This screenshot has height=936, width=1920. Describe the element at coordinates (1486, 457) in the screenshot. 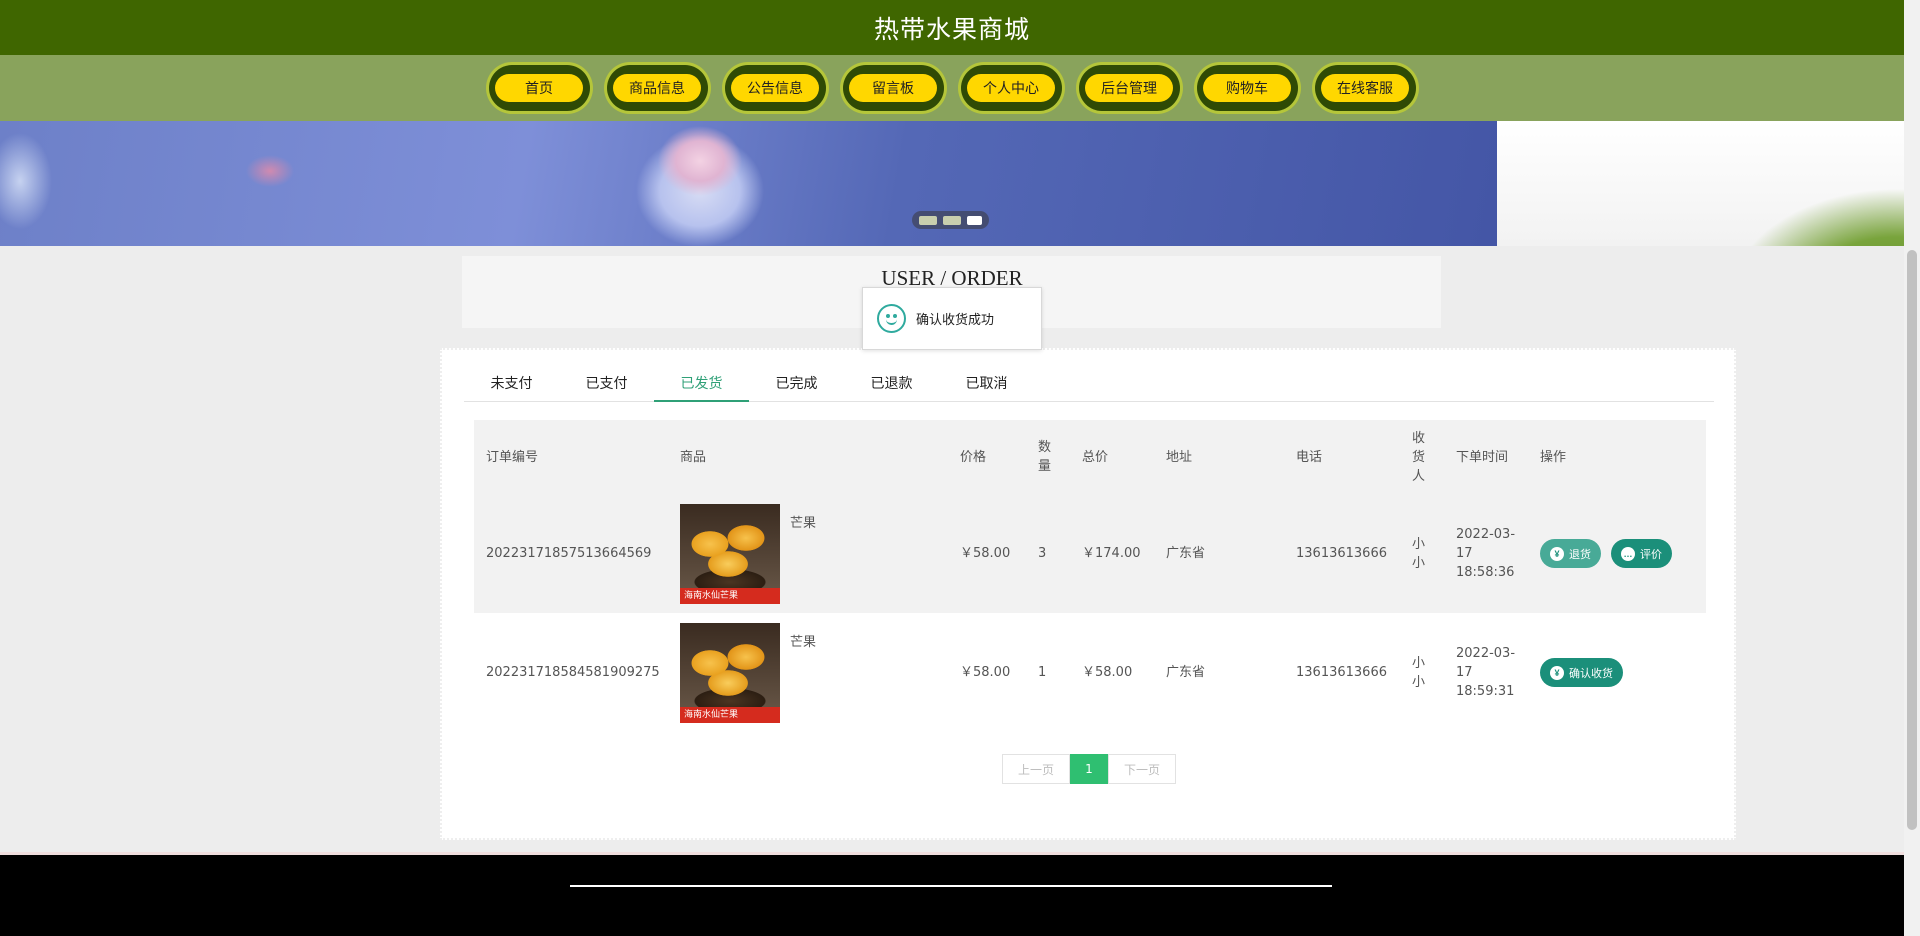

I see `col-header-order-time: 下单时间` at that location.